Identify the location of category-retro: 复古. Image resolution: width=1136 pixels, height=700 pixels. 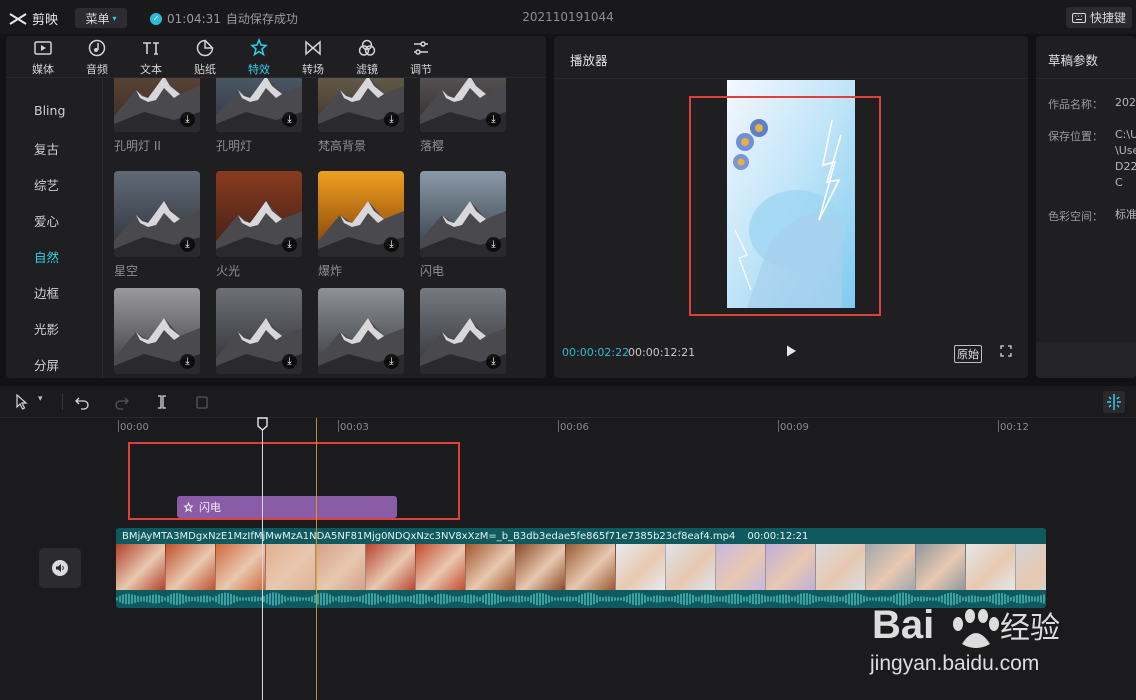
(46, 148).